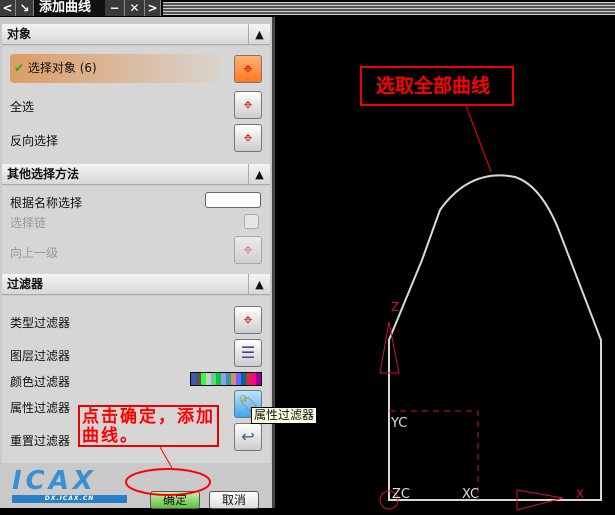 The height and width of the screenshot is (515, 615). What do you see at coordinates (395, 307) in the screenshot?
I see `z-label: Z` at bounding box center [395, 307].